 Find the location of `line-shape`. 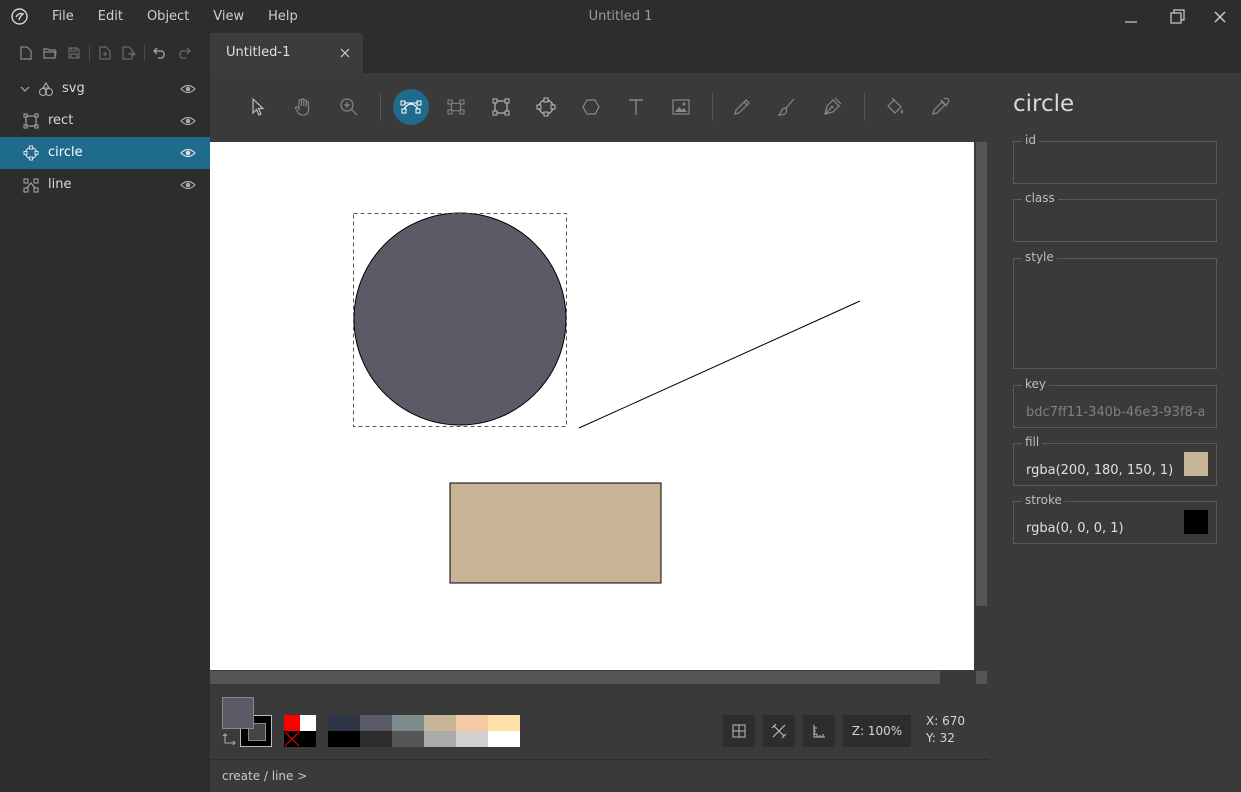

line-shape is located at coordinates (719, 364).